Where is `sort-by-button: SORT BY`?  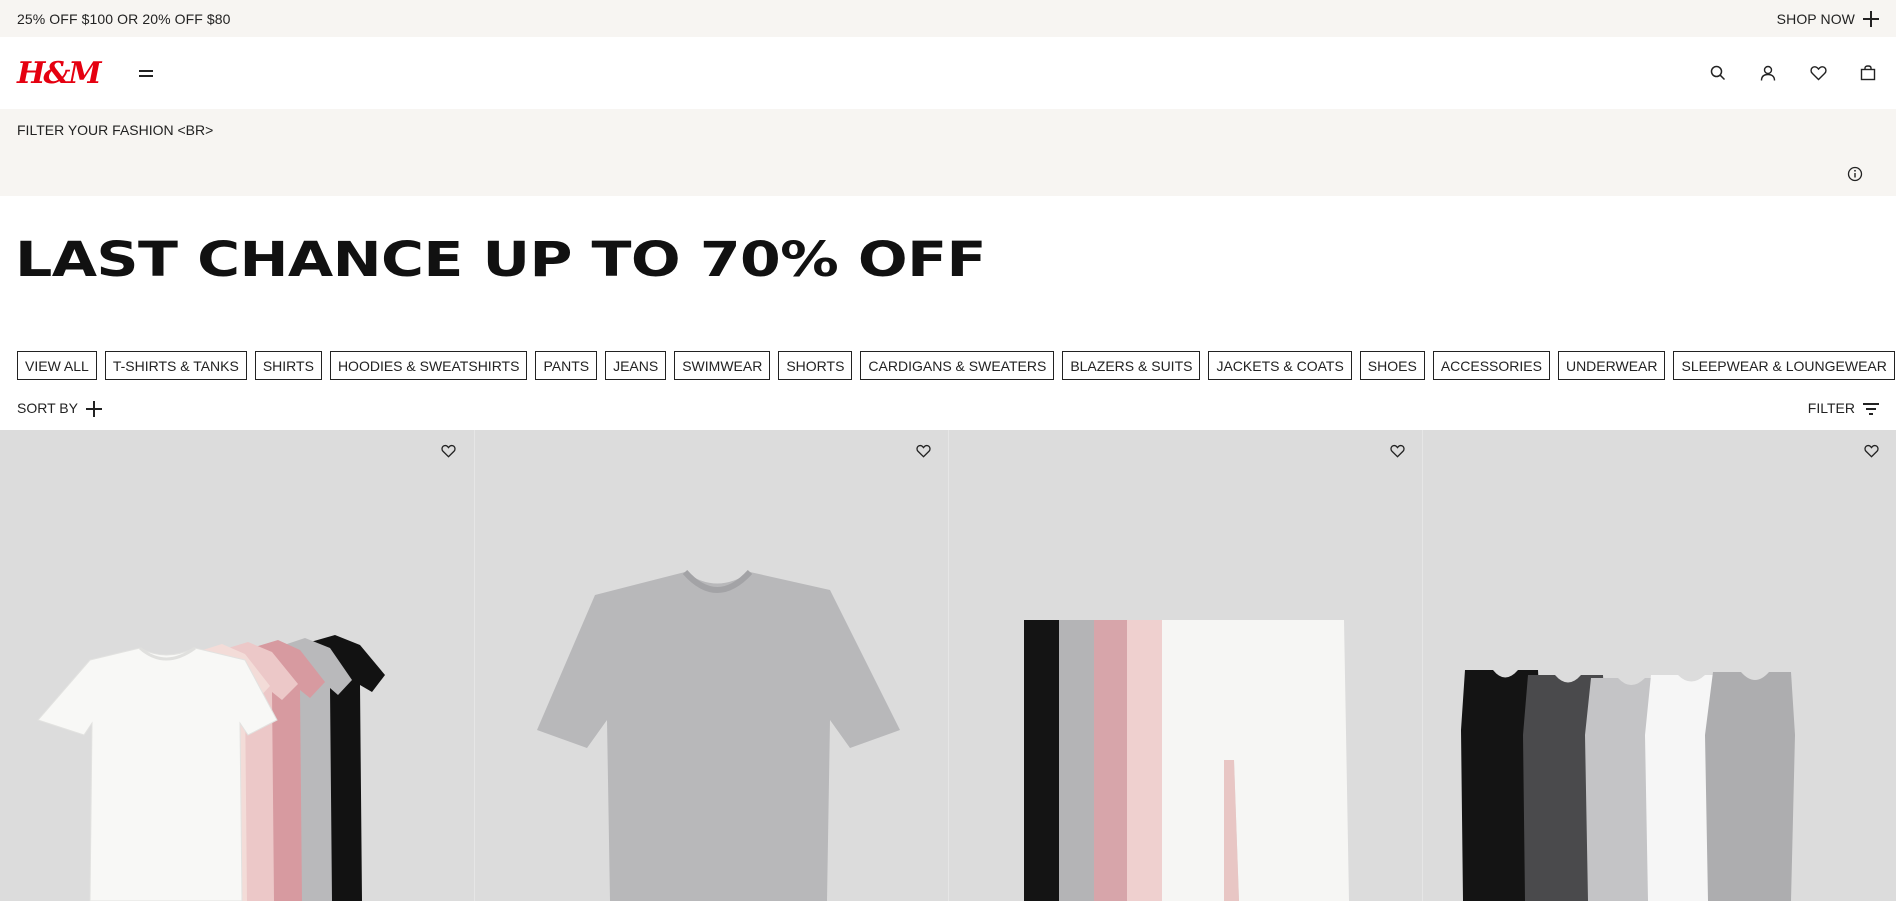
sort-by-button: SORT BY is located at coordinates (59, 408).